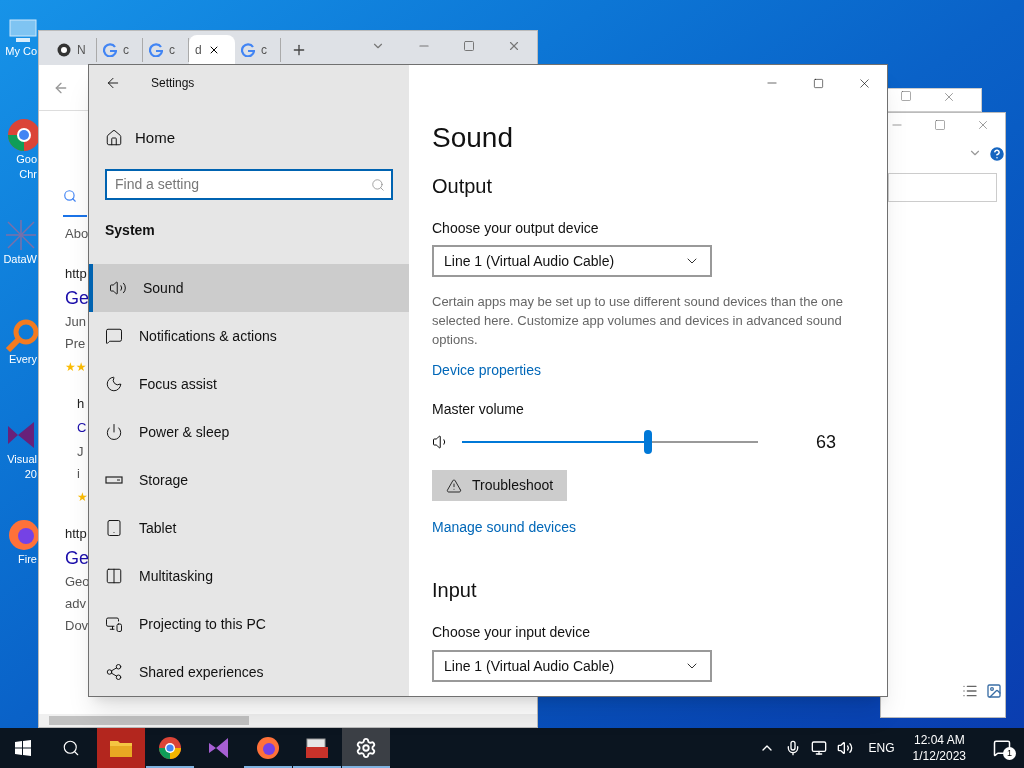 The height and width of the screenshot is (768, 1024). What do you see at coordinates (638, 321) in the screenshot?
I see `description-text: Certain apps may be set up to use different sound devices than the one selected here. Customize app volumes and devices in advanced sound options.` at bounding box center [638, 321].